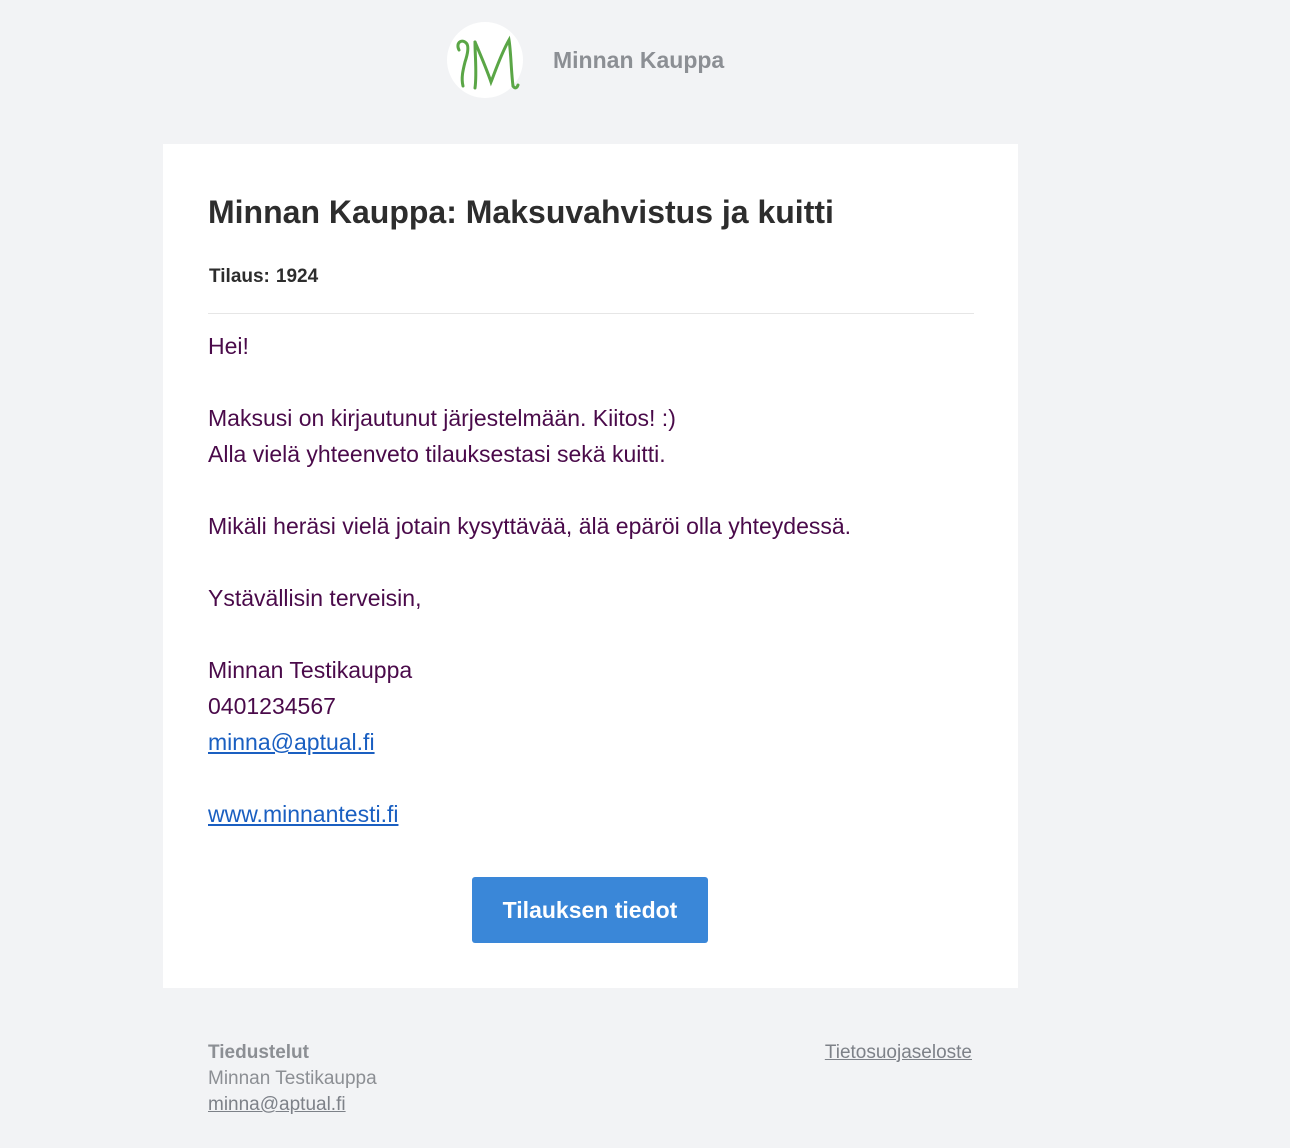 Image resolution: width=1290 pixels, height=1148 pixels. I want to click on shop-logo, so click(485, 60).